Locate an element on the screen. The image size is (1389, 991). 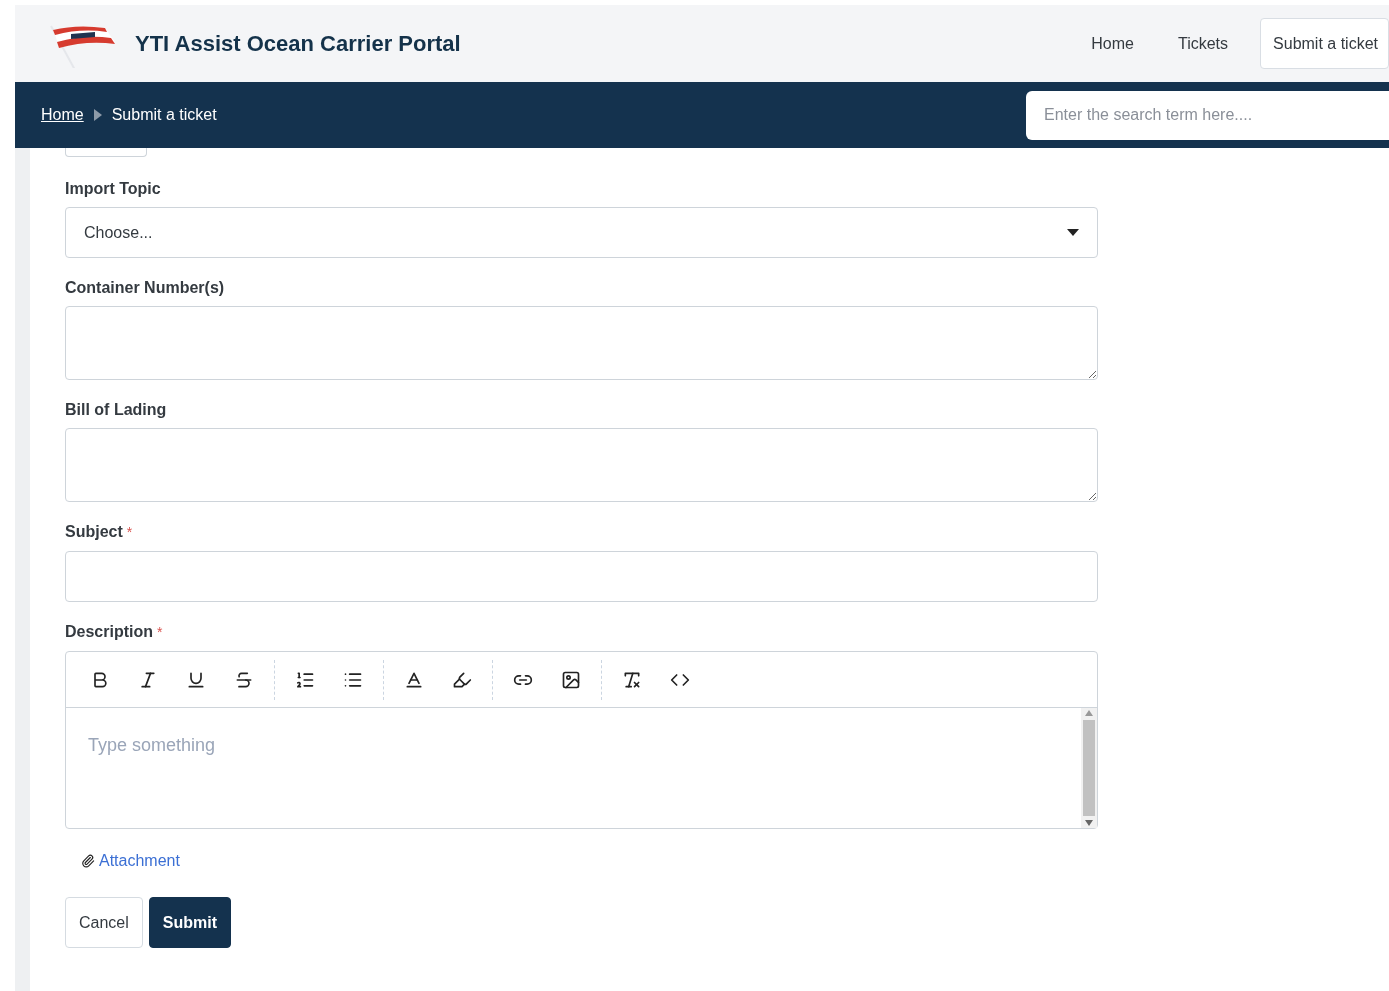
field-label: Bill of Lading is located at coordinates (116, 410).